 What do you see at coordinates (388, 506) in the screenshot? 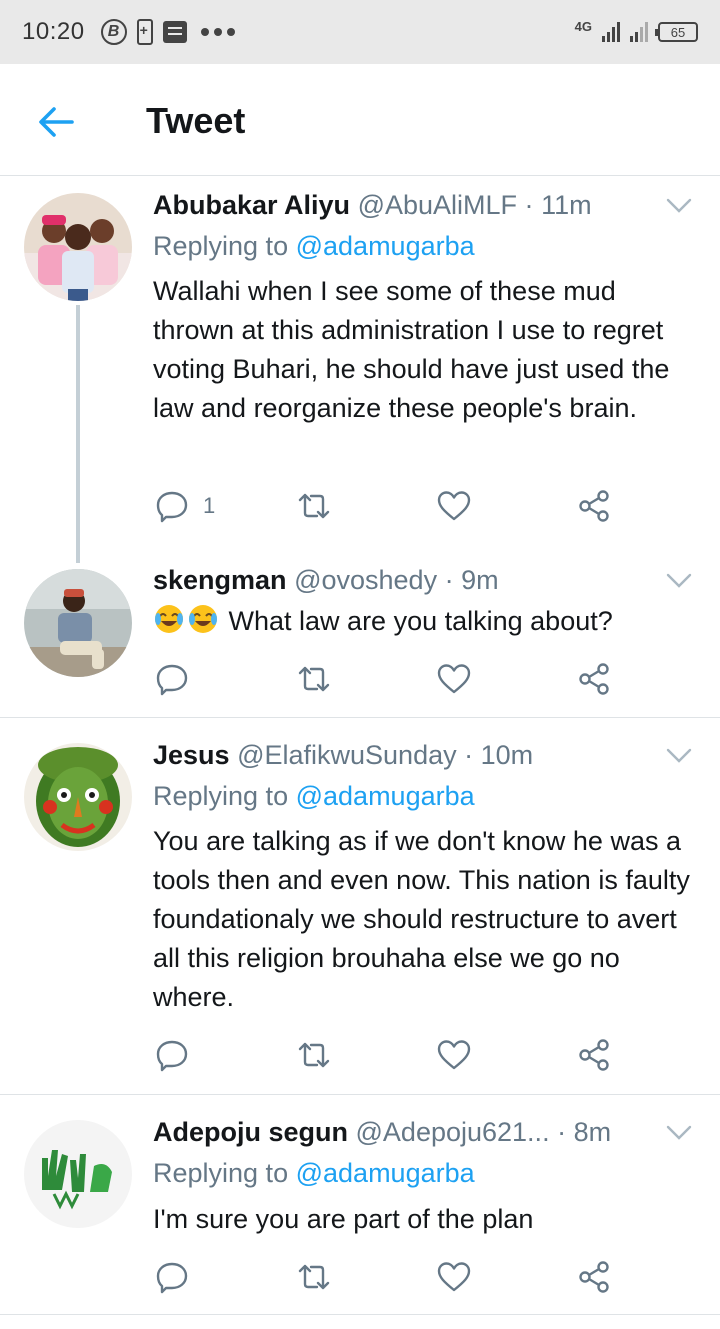
I see `tweet-actions: 1` at bounding box center [388, 506].